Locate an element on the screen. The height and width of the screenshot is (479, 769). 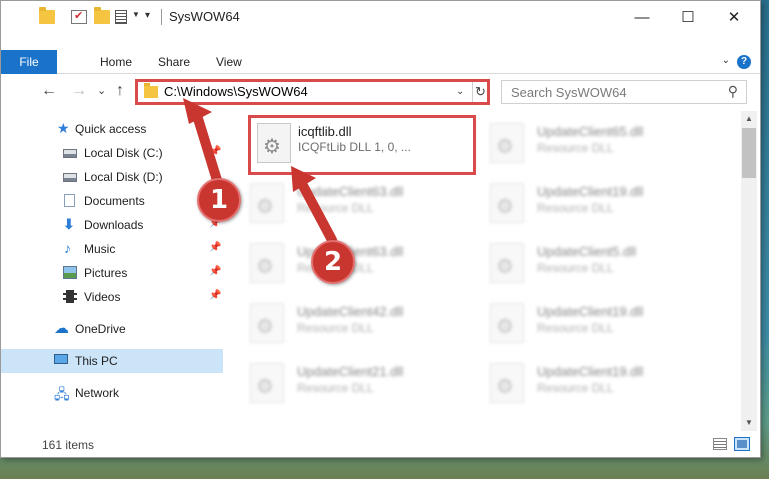
step-2-badge: 2 is located at coordinates (333, 262).